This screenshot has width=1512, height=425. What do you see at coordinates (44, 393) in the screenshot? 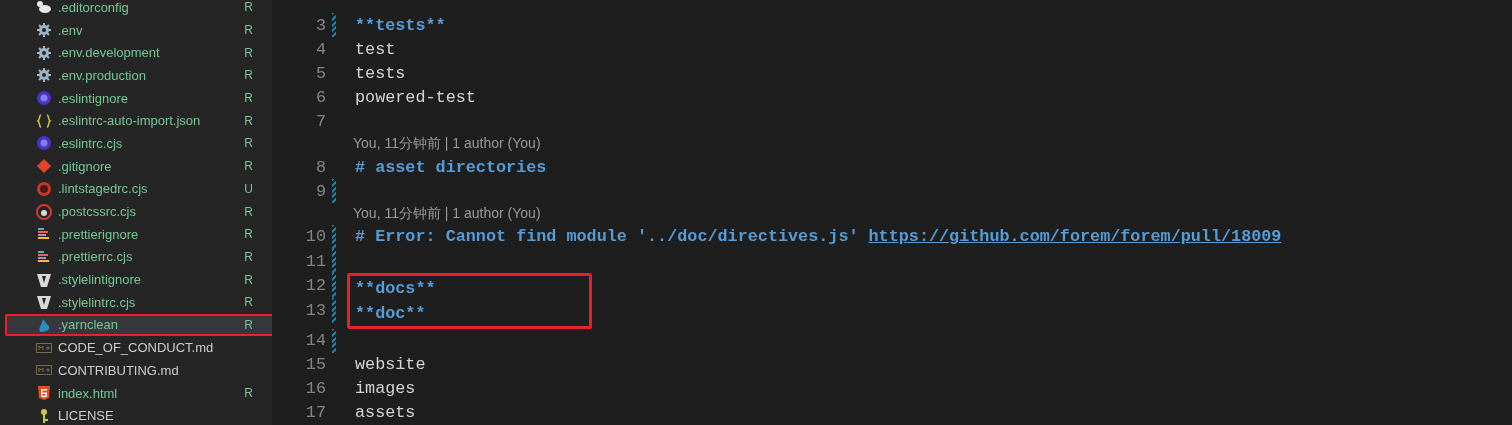
I see `html-icon` at bounding box center [44, 393].